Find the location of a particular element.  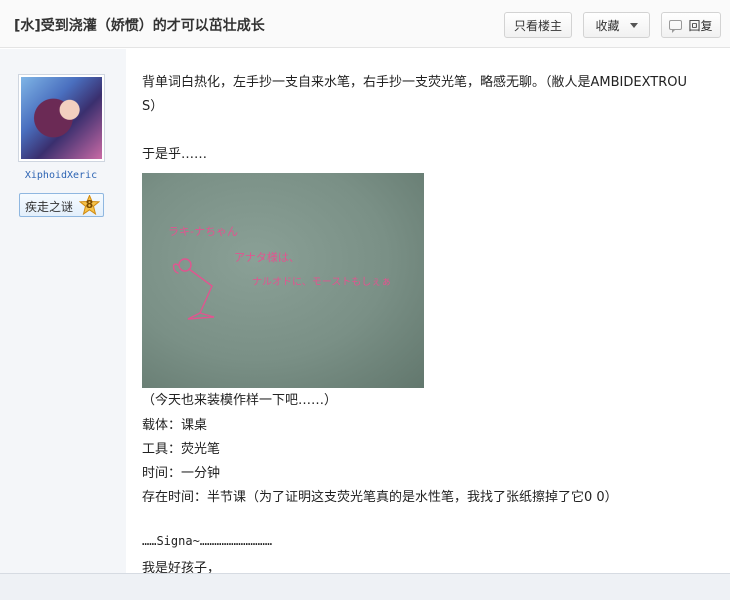

level-number: 8 is located at coordinates (89, 204).